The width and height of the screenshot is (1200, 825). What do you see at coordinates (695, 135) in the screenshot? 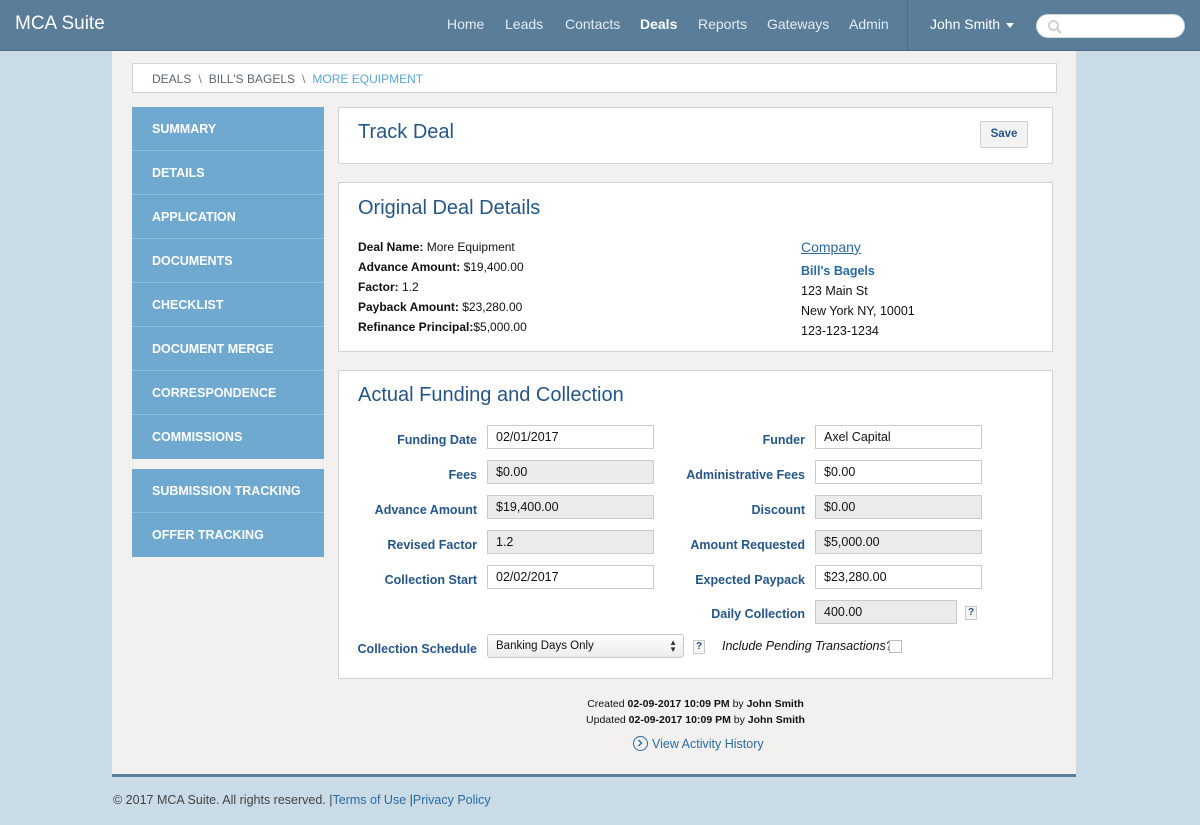
I see `track-deal-panel: Track Deal Save` at bounding box center [695, 135].